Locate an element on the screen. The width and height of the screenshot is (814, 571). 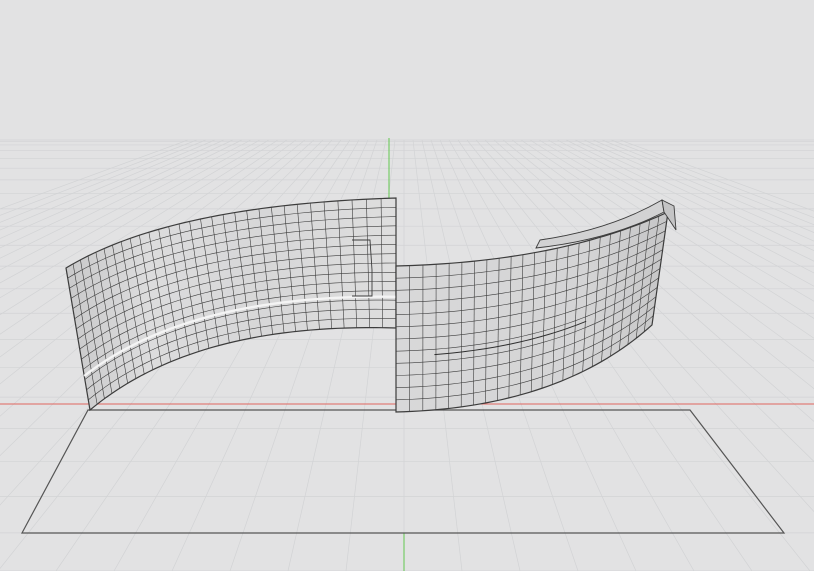
grid-line is located at coordinates (712, 179).